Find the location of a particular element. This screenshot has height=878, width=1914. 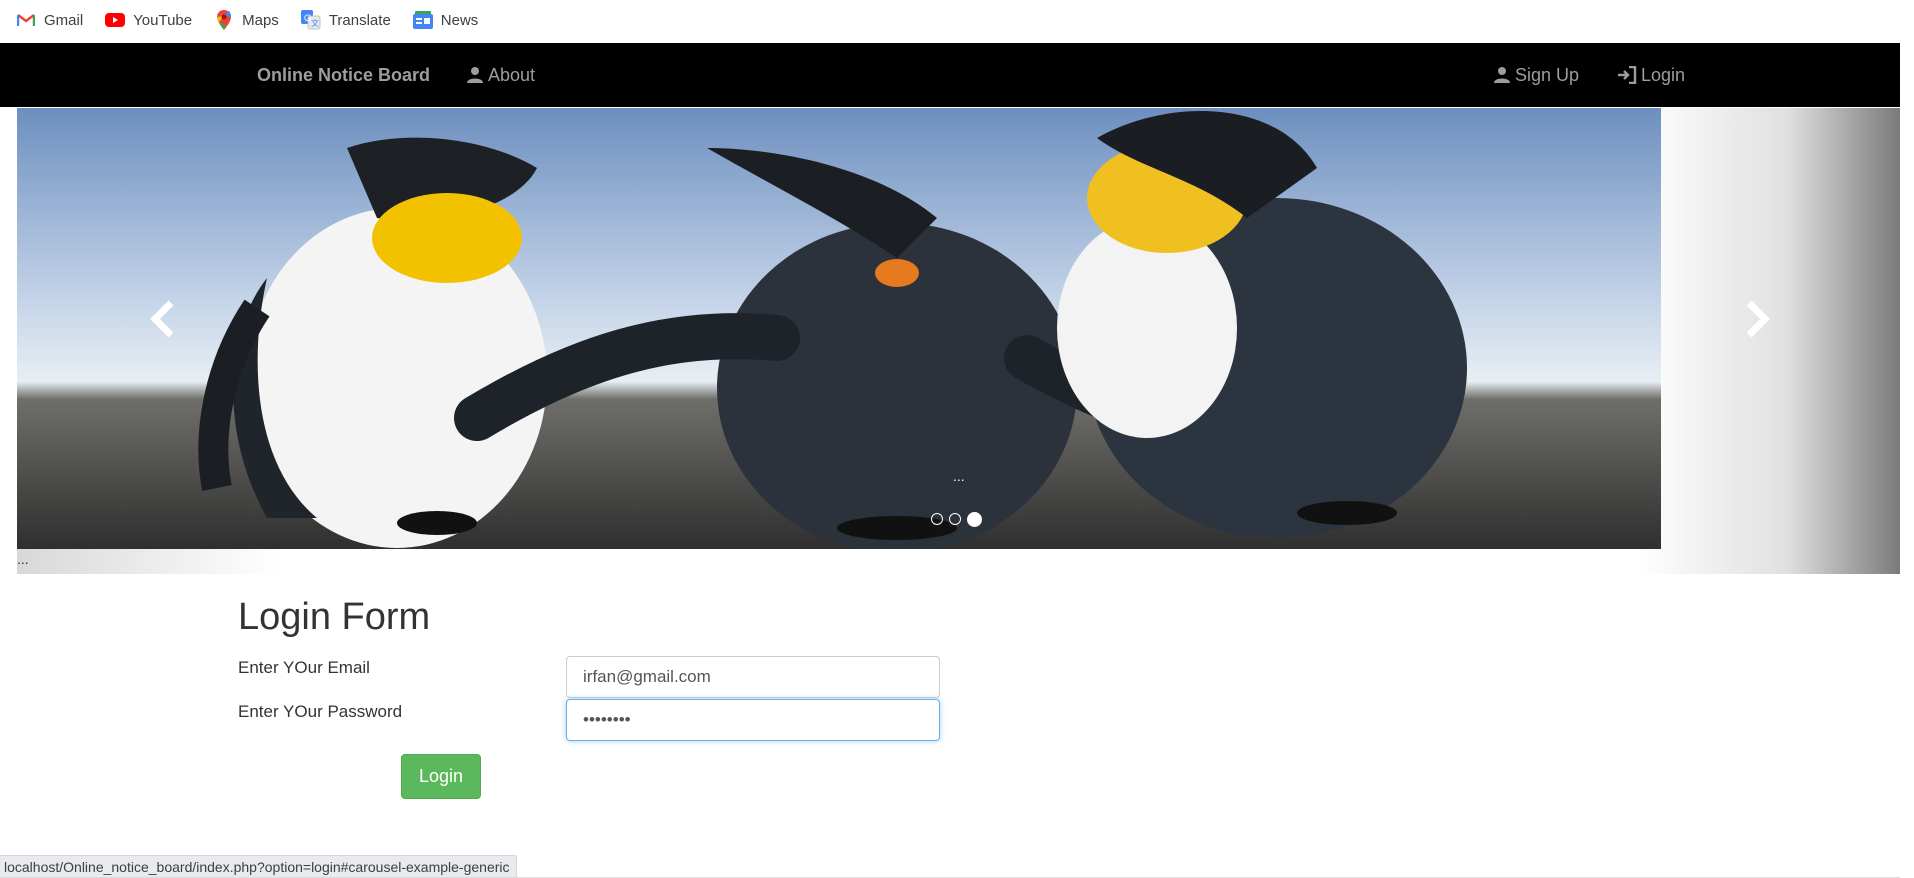

nav-login: Login is located at coordinates (1651, 75).